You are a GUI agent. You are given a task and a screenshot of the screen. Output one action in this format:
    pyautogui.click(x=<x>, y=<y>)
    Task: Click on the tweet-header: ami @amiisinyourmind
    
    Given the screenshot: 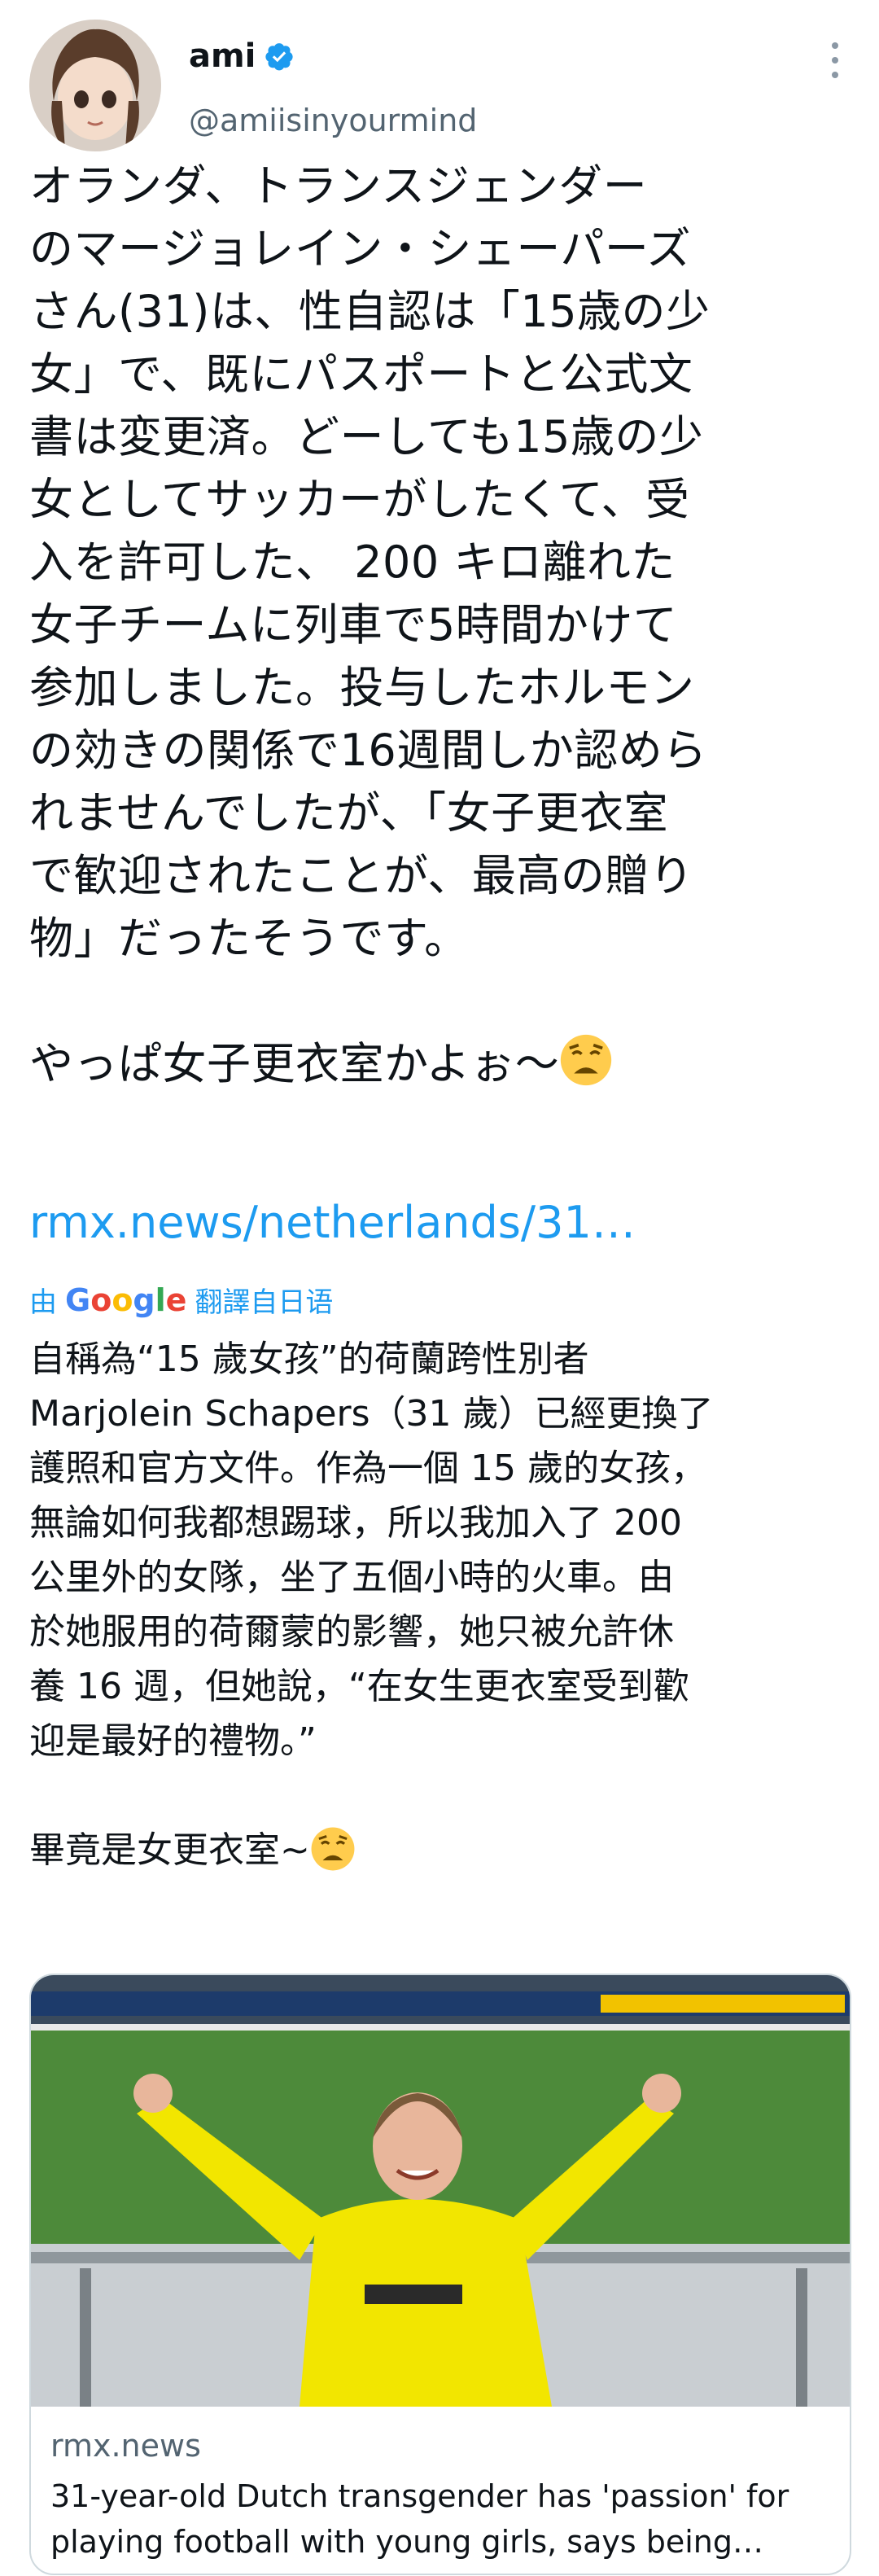 What is the action you would take?
    pyautogui.click(x=439, y=85)
    